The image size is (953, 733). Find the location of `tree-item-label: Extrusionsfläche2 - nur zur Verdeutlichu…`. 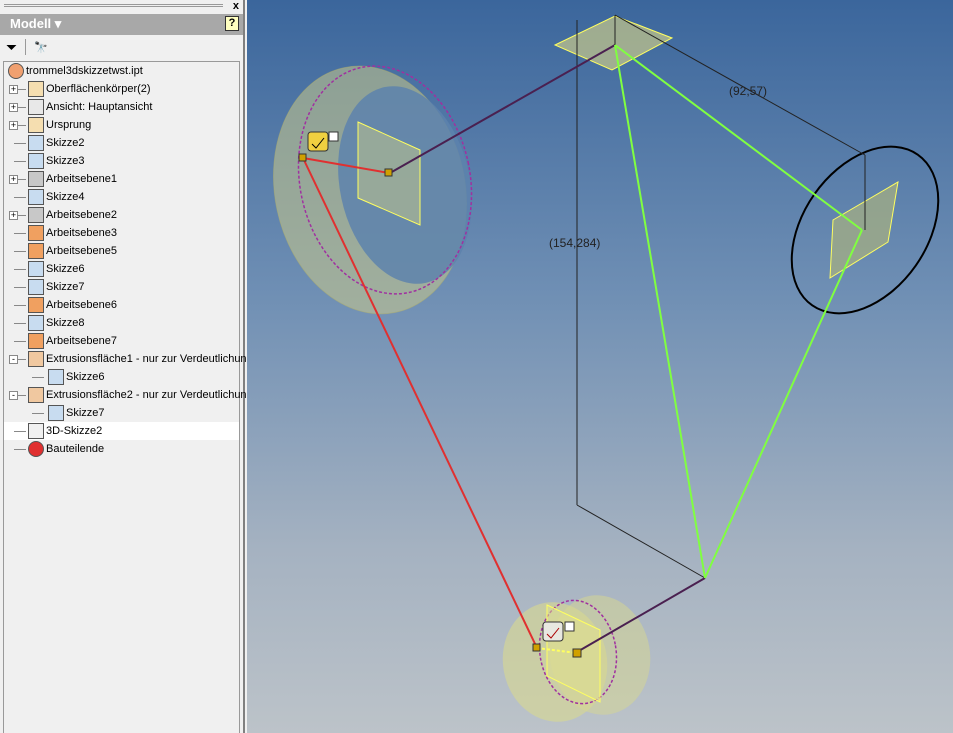

tree-item-label: Extrusionsfläche2 - nur zur Verdeutlichu… is located at coordinates (149, 395).